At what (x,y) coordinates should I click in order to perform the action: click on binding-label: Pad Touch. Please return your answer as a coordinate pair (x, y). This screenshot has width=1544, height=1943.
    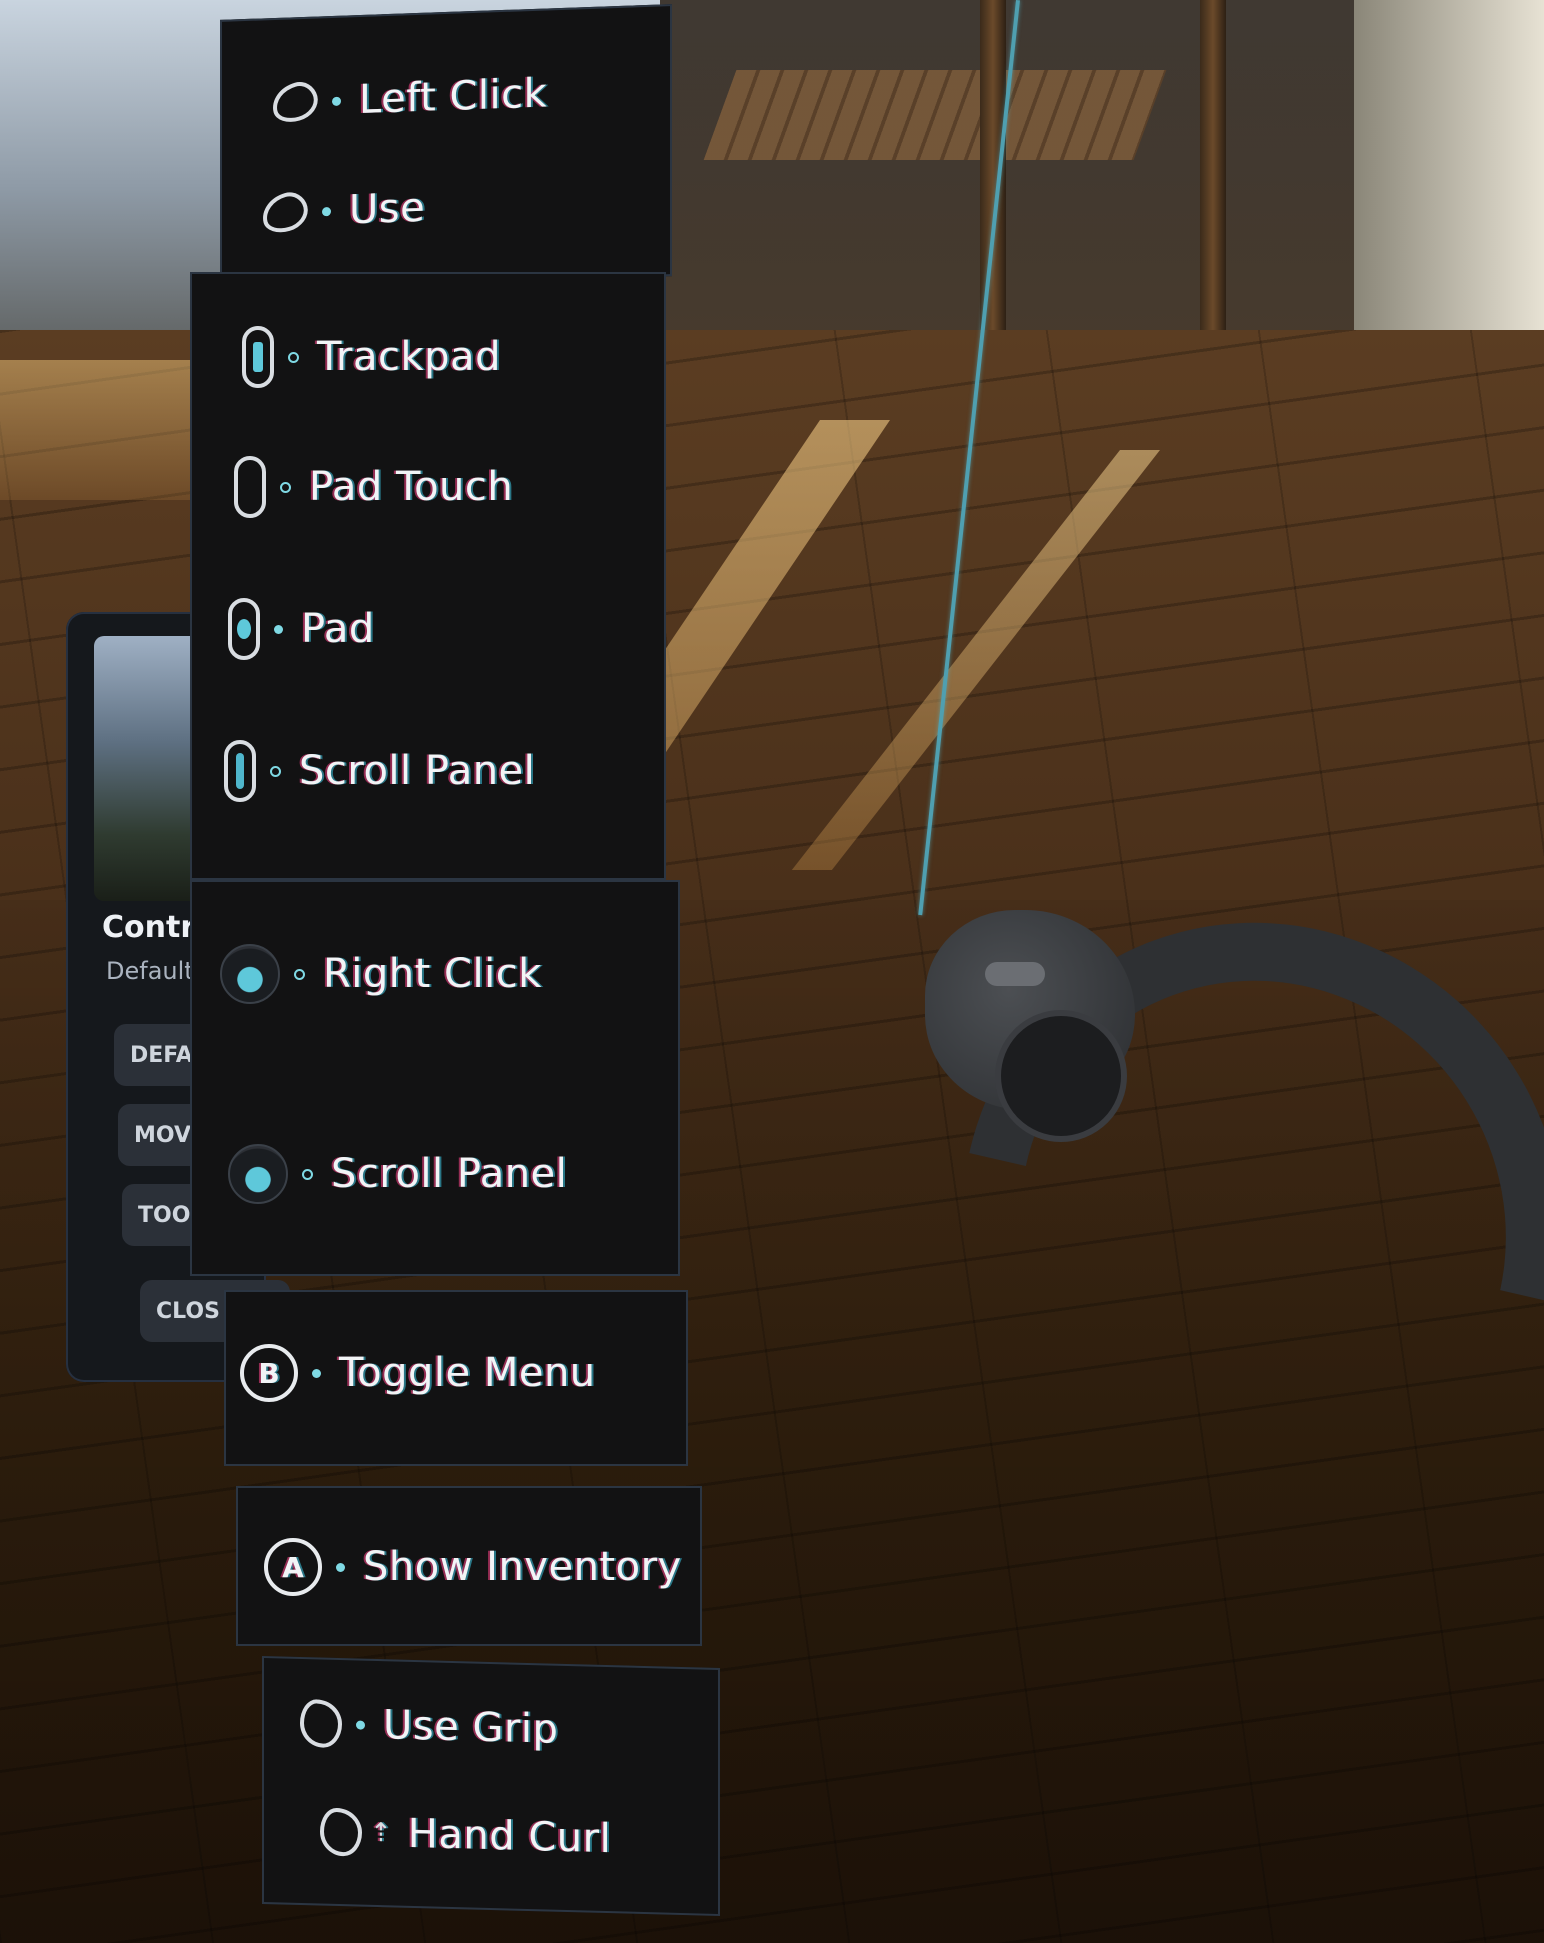
    Looking at the image, I should click on (411, 487).